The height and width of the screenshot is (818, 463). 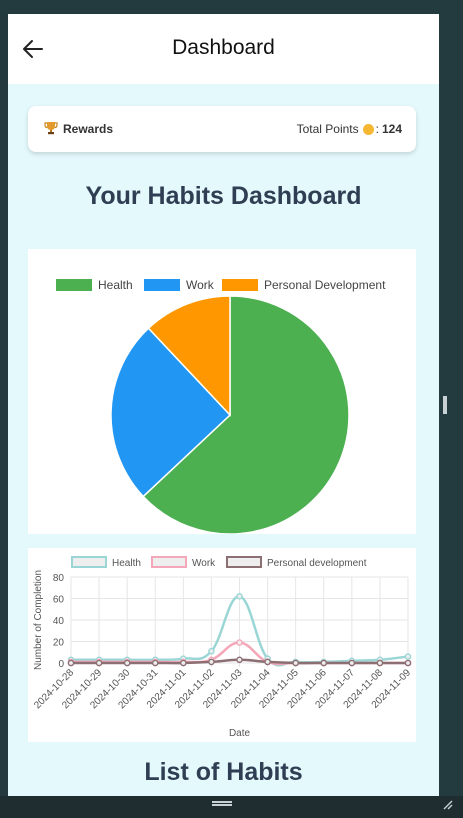 I want to click on line-legend-label: Work, so click(x=204, y=563).